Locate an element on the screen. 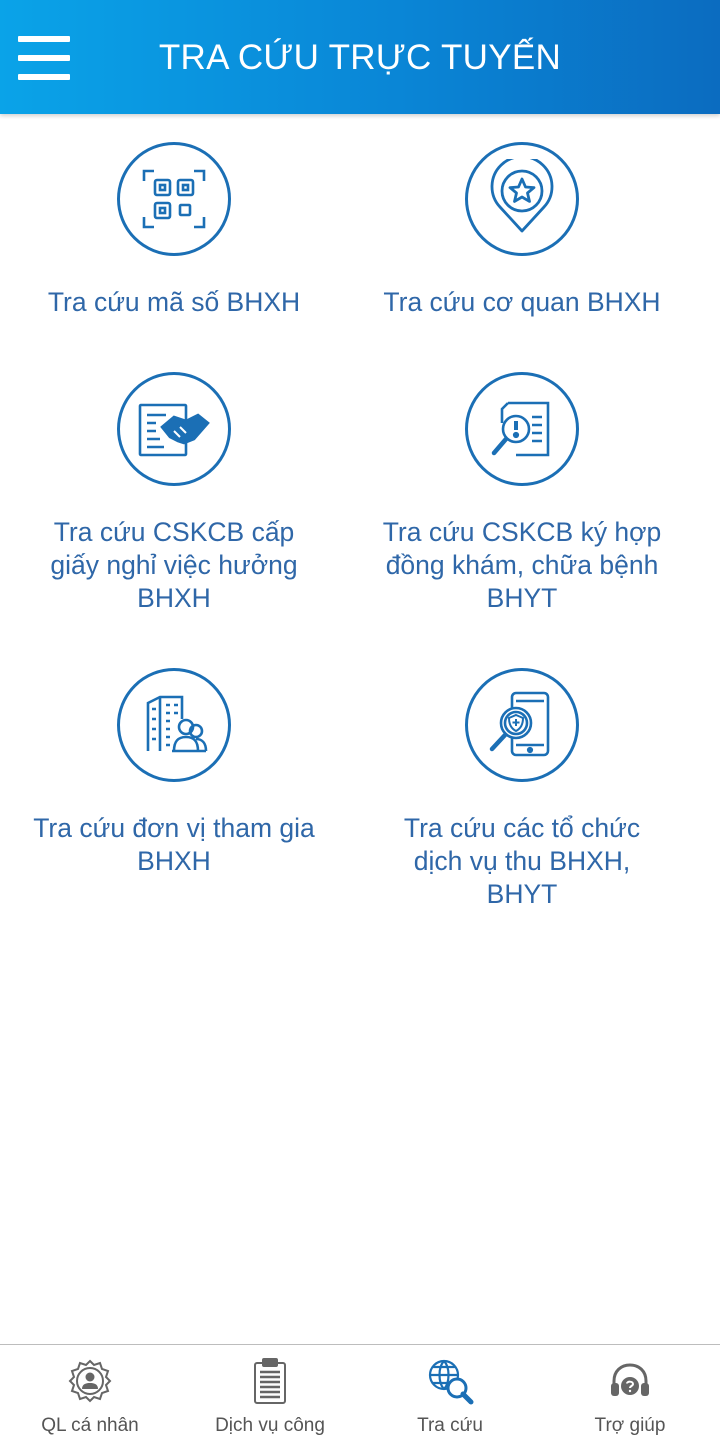  nav-label: Trợ giúp is located at coordinates (630, 1425).